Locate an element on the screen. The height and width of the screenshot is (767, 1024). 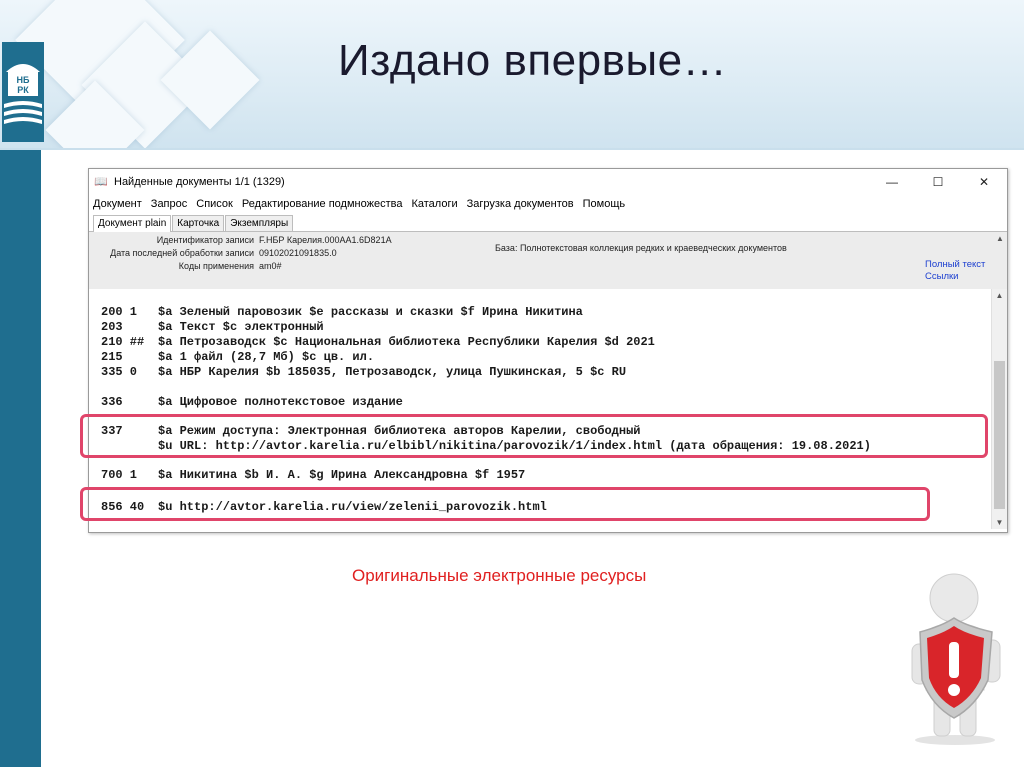
record-tag: 336 is located at coordinates (123, 402).